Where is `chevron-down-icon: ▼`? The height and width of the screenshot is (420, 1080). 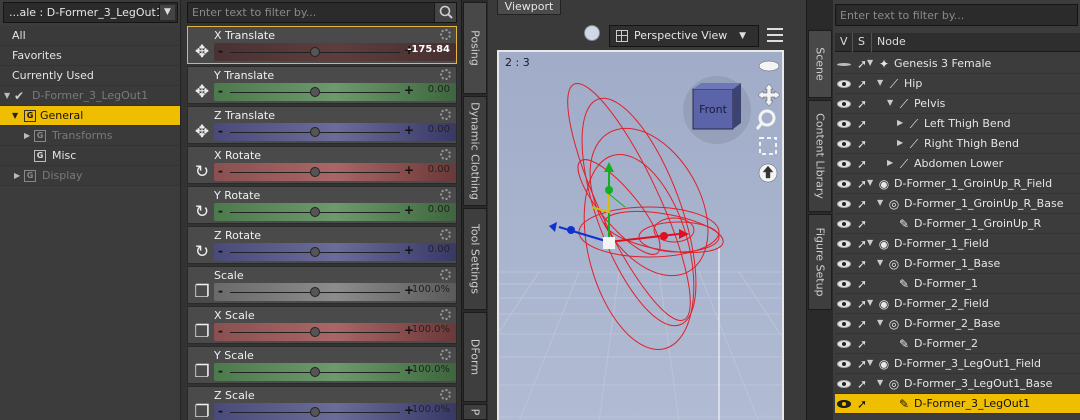
chevron-down-icon: ▼ is located at coordinates (167, 12).